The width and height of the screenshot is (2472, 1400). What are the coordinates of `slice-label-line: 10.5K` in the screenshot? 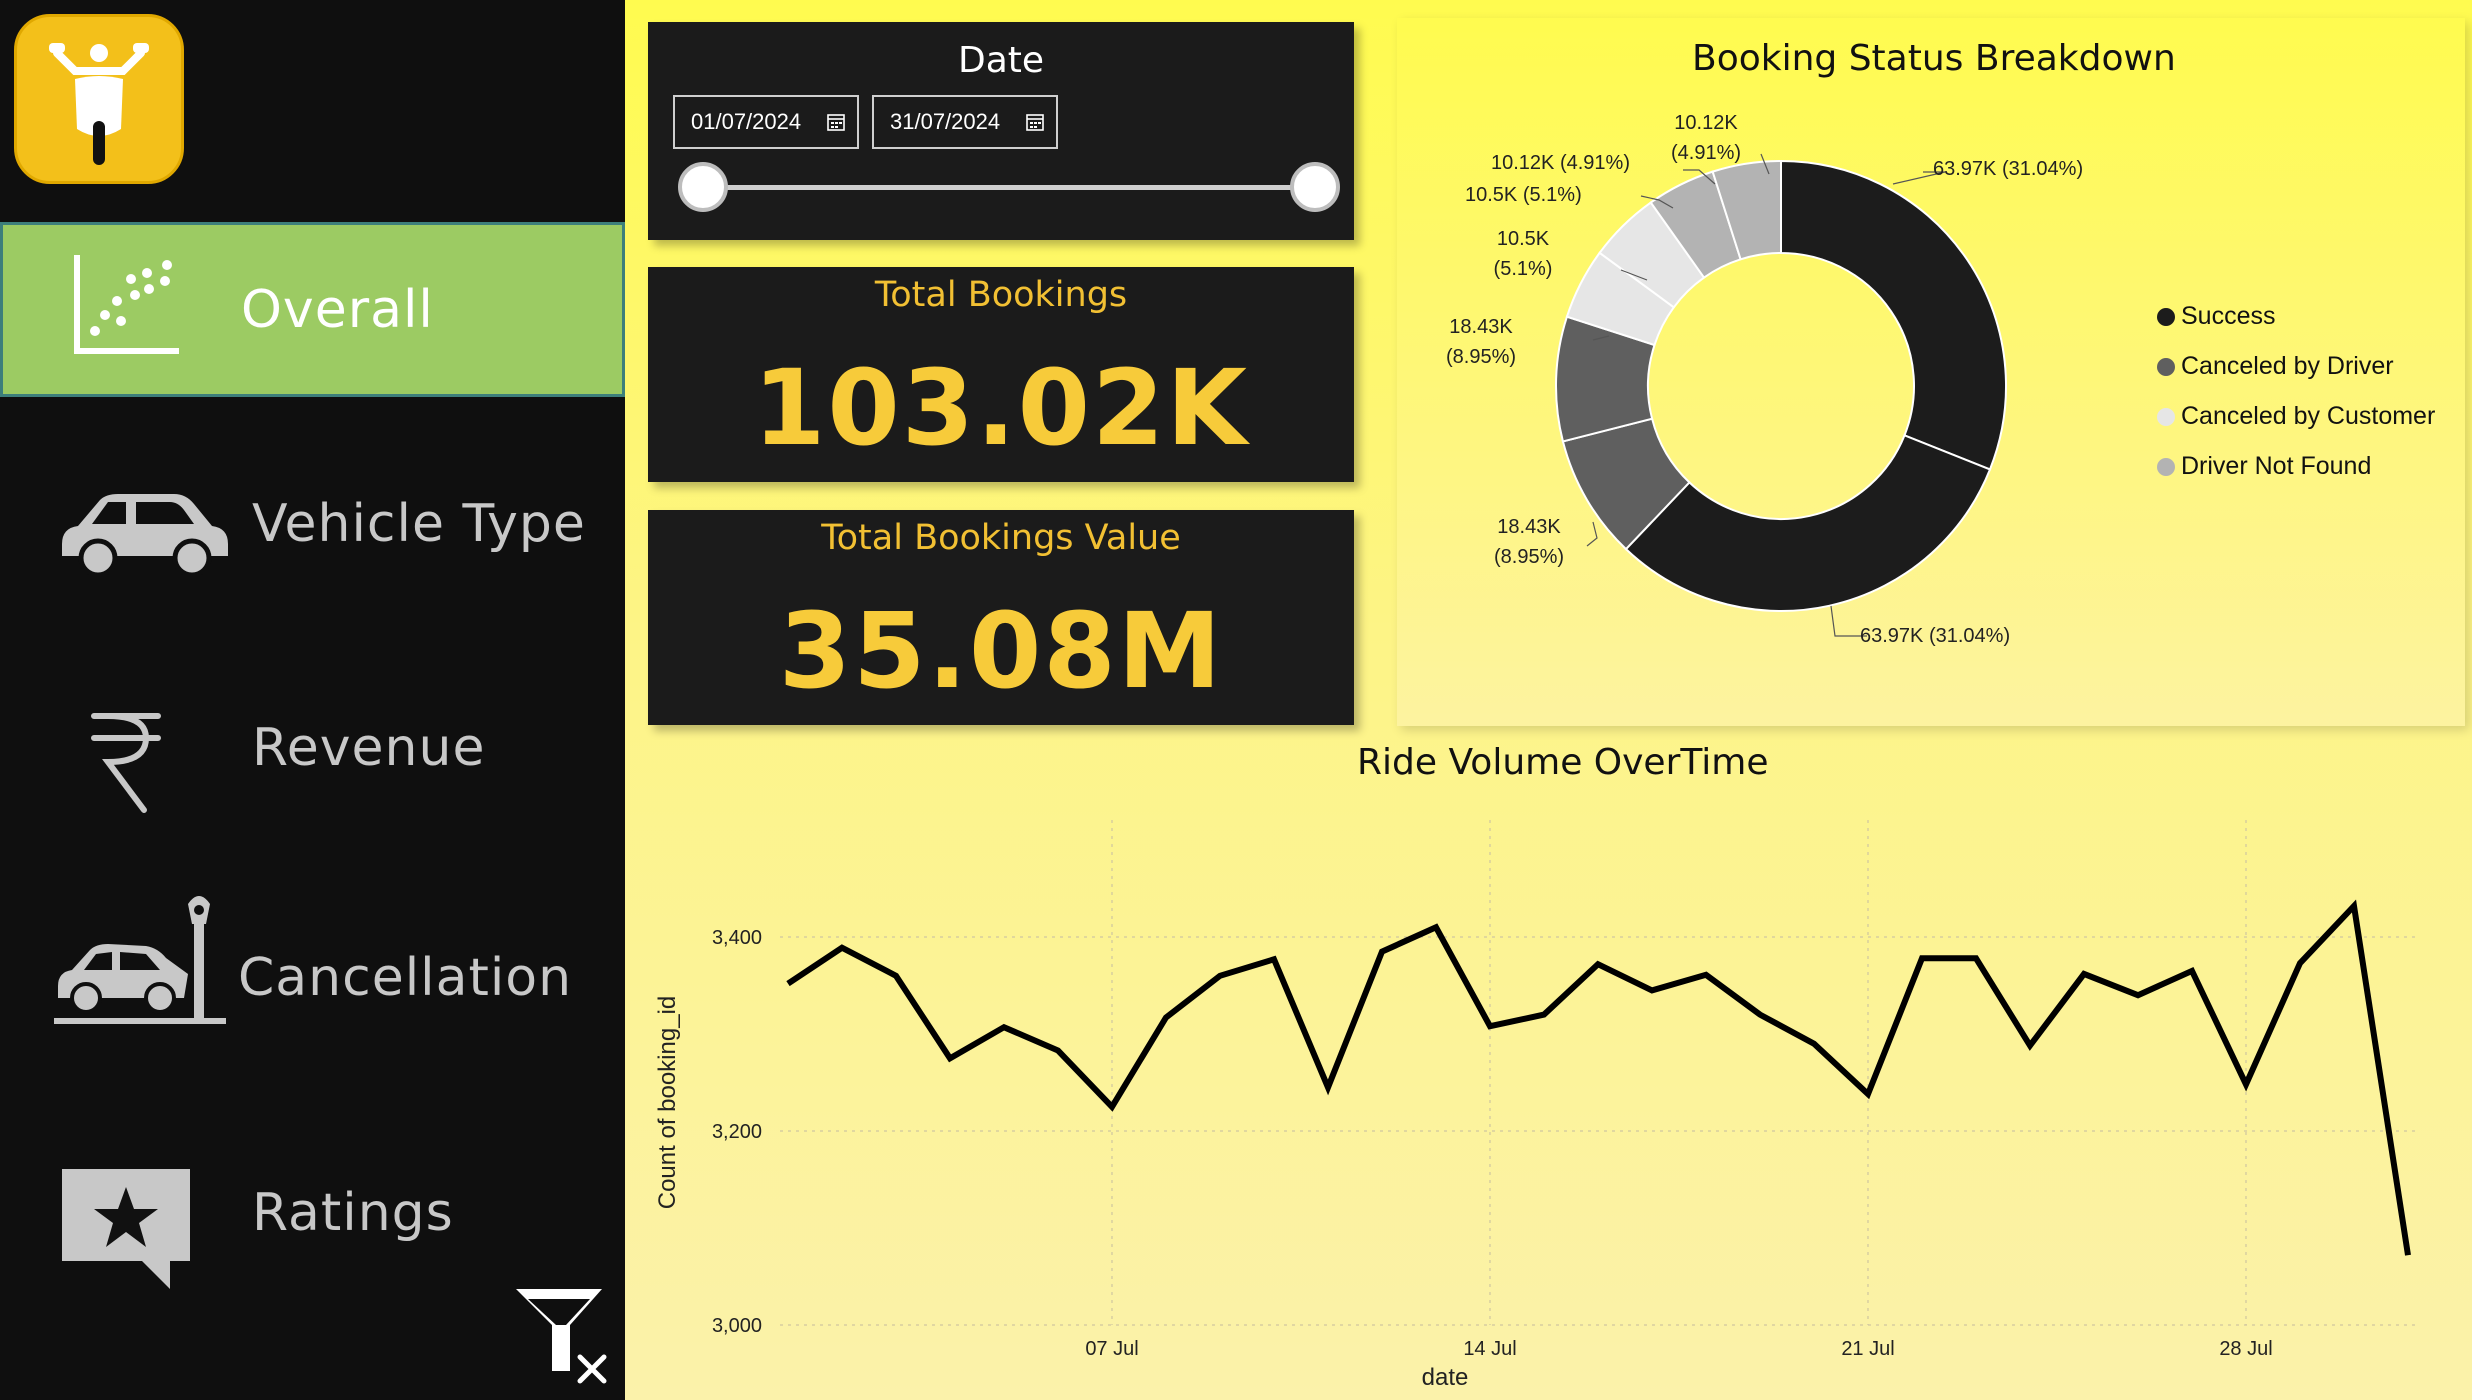 It's located at (1523, 239).